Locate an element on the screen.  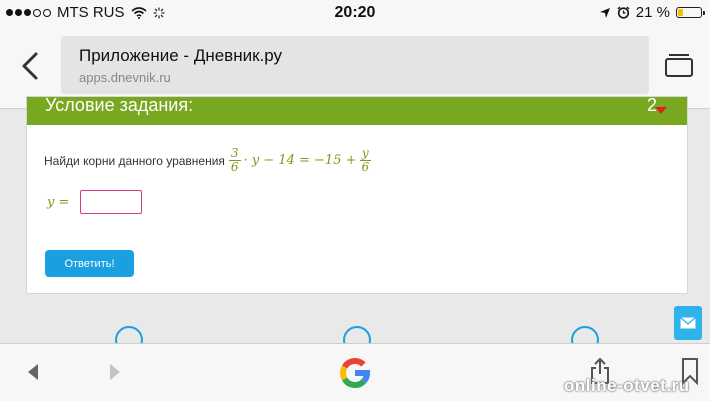
fraction-left: 3 6 is located at coordinates (234, 160).